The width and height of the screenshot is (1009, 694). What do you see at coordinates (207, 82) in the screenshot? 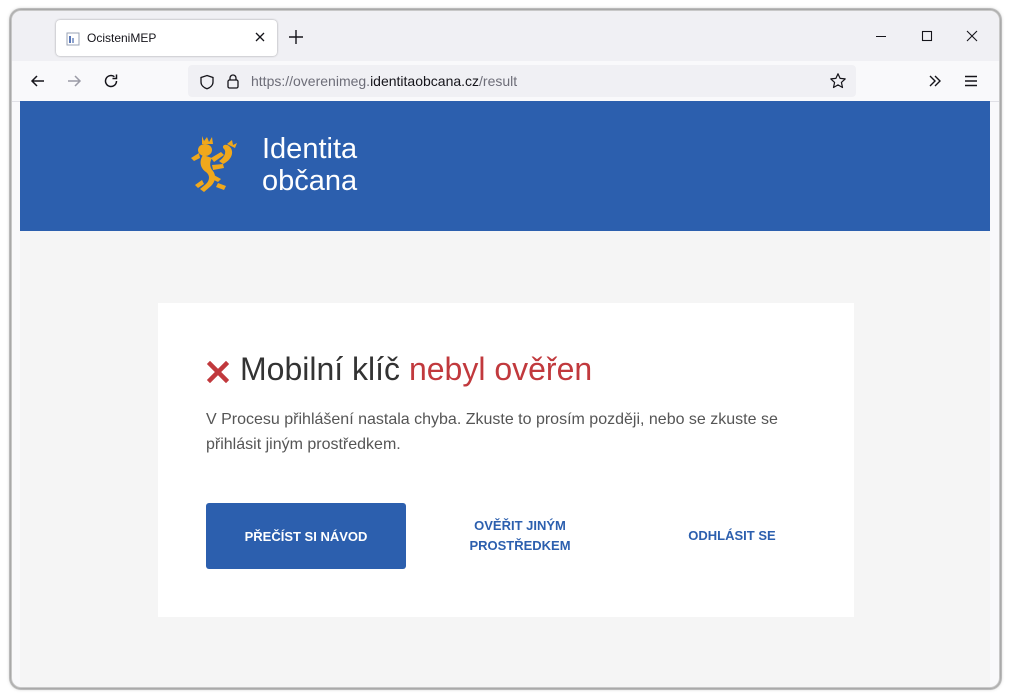
I see `tracking-protection-shield-icon` at bounding box center [207, 82].